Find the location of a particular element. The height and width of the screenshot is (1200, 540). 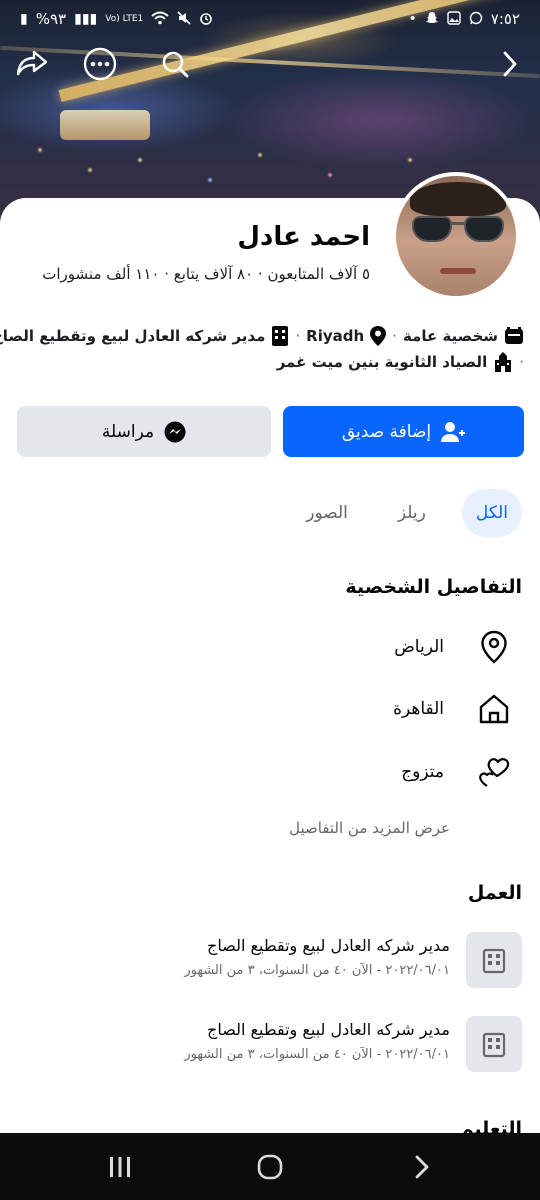

search-button is located at coordinates (175, 64).